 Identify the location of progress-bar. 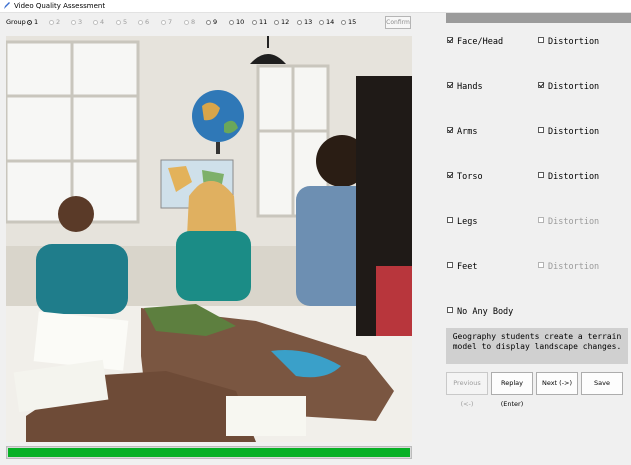
(209, 452).